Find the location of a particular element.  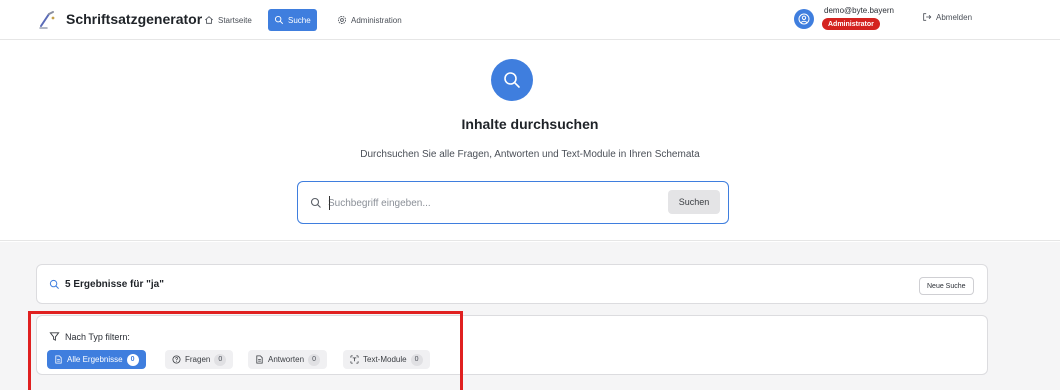

user-icon is located at coordinates (804, 19).